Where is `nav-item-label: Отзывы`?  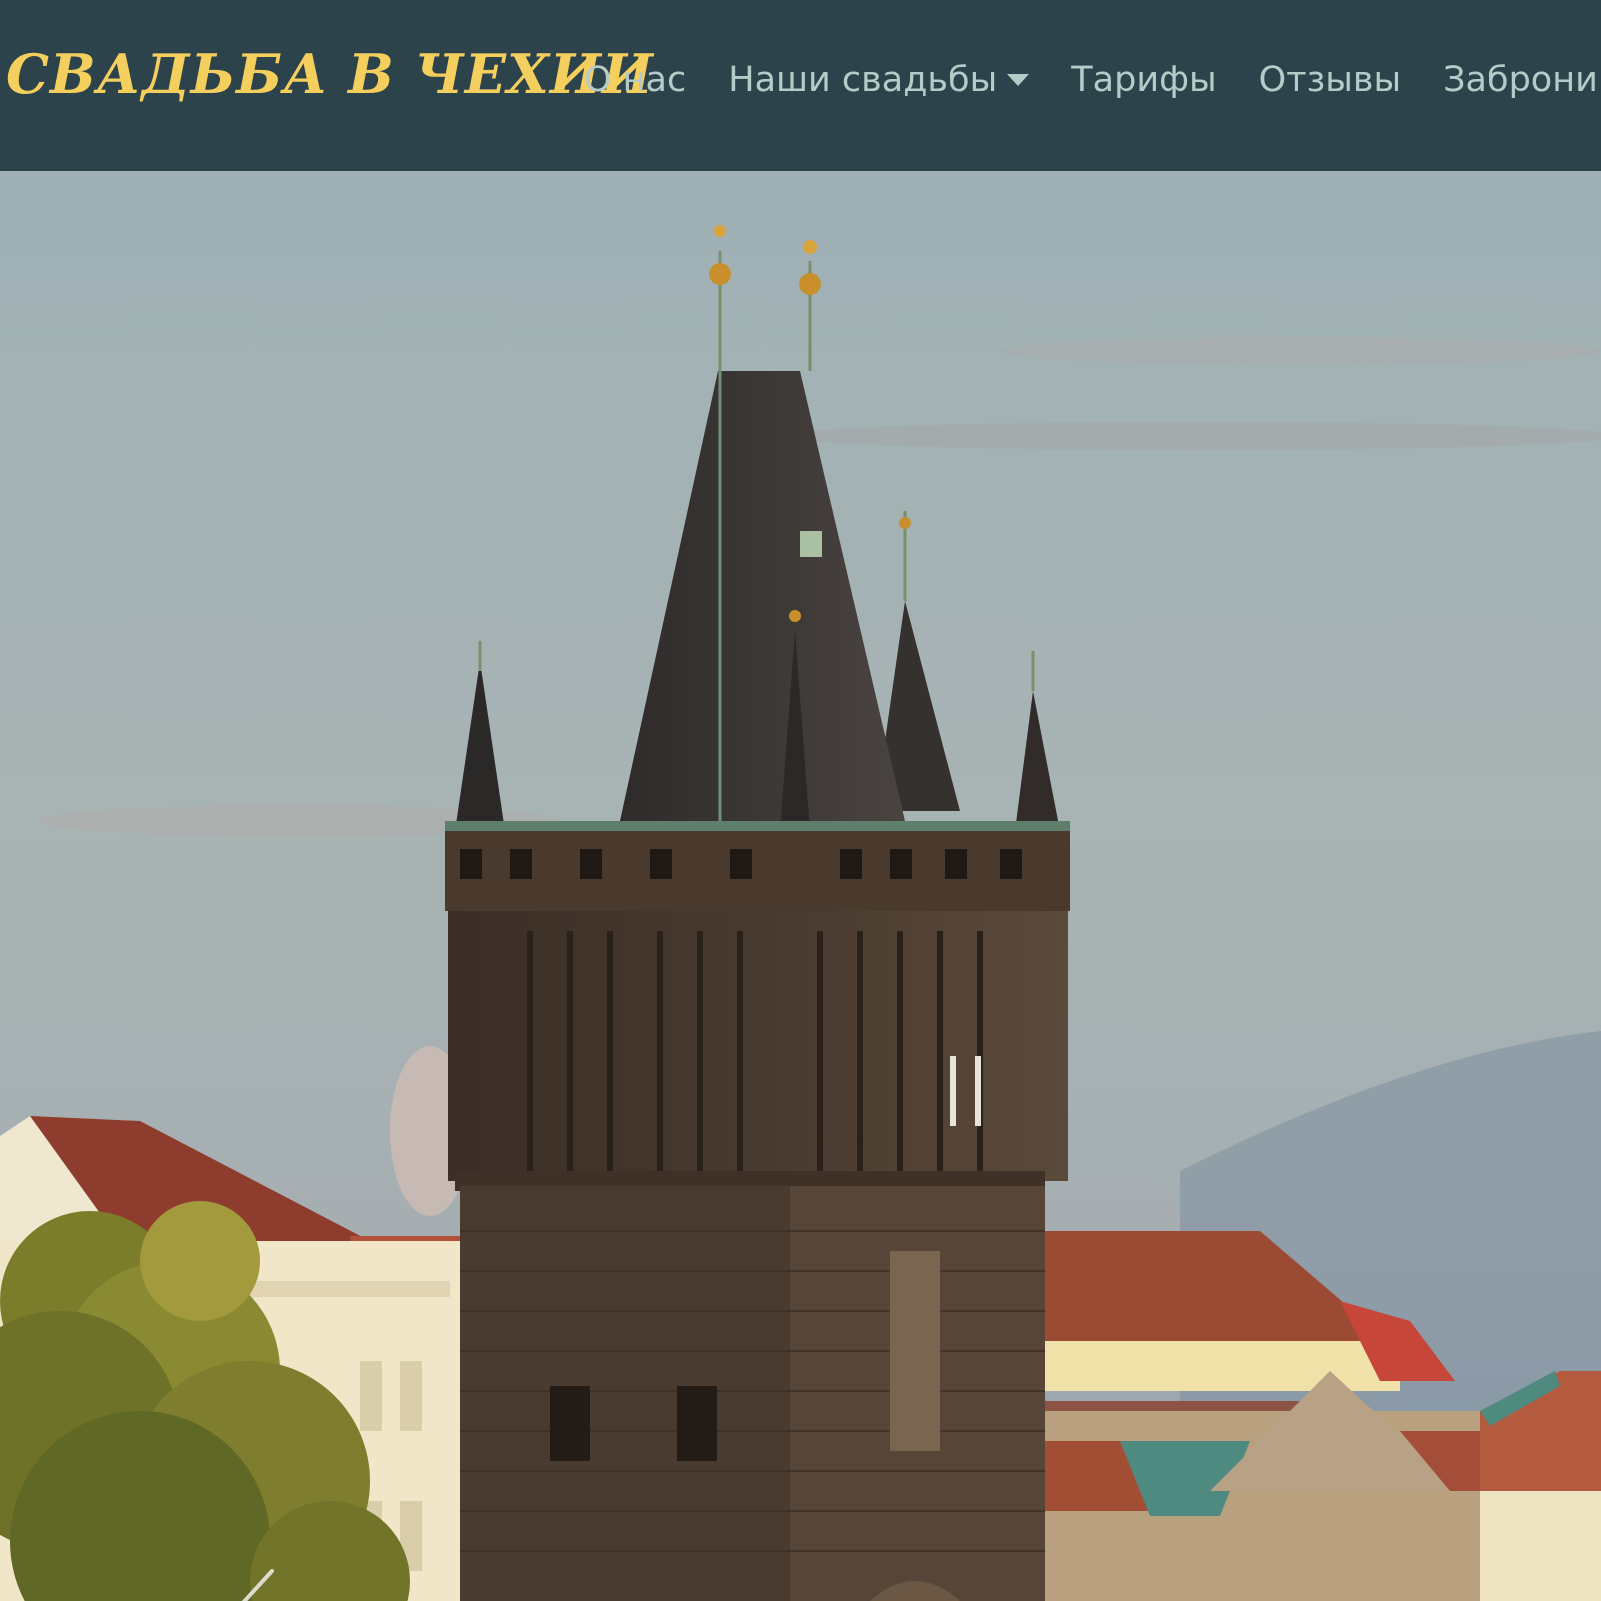
nav-item-label: Отзывы is located at coordinates (1330, 80).